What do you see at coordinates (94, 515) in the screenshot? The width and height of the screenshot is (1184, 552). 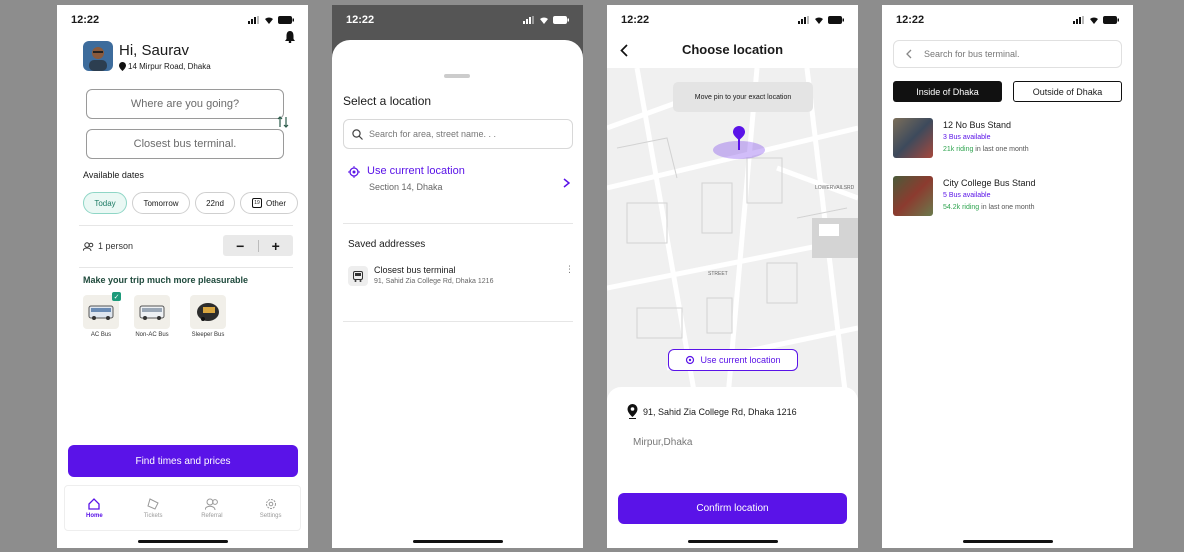 I see `nav-home-label: Home` at bounding box center [94, 515].